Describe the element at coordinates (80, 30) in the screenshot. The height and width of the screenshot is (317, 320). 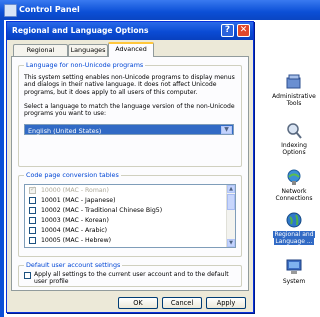
I see `dialog-title: Regional and Language Options` at that location.